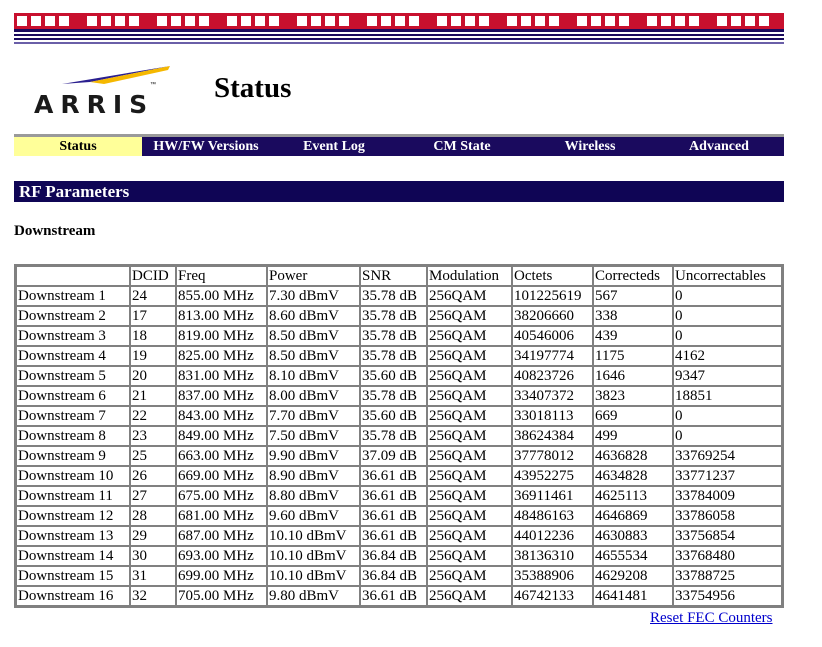  What do you see at coordinates (633, 576) in the screenshot?
I see `table-cell: 4629208` at bounding box center [633, 576].